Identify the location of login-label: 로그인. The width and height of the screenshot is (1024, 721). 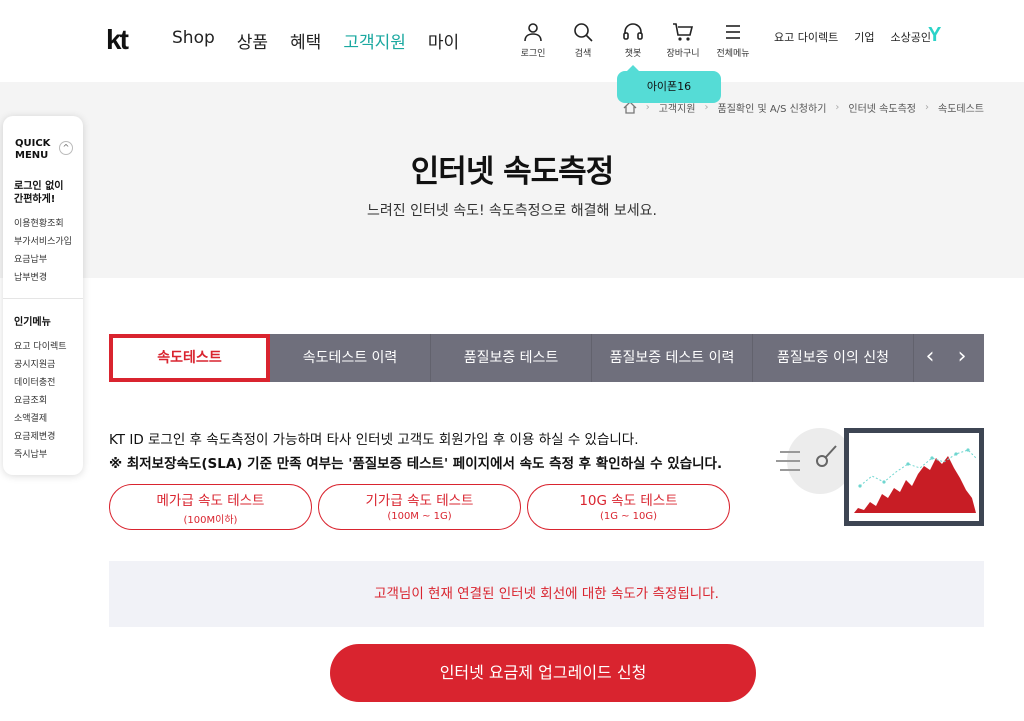
(533, 54).